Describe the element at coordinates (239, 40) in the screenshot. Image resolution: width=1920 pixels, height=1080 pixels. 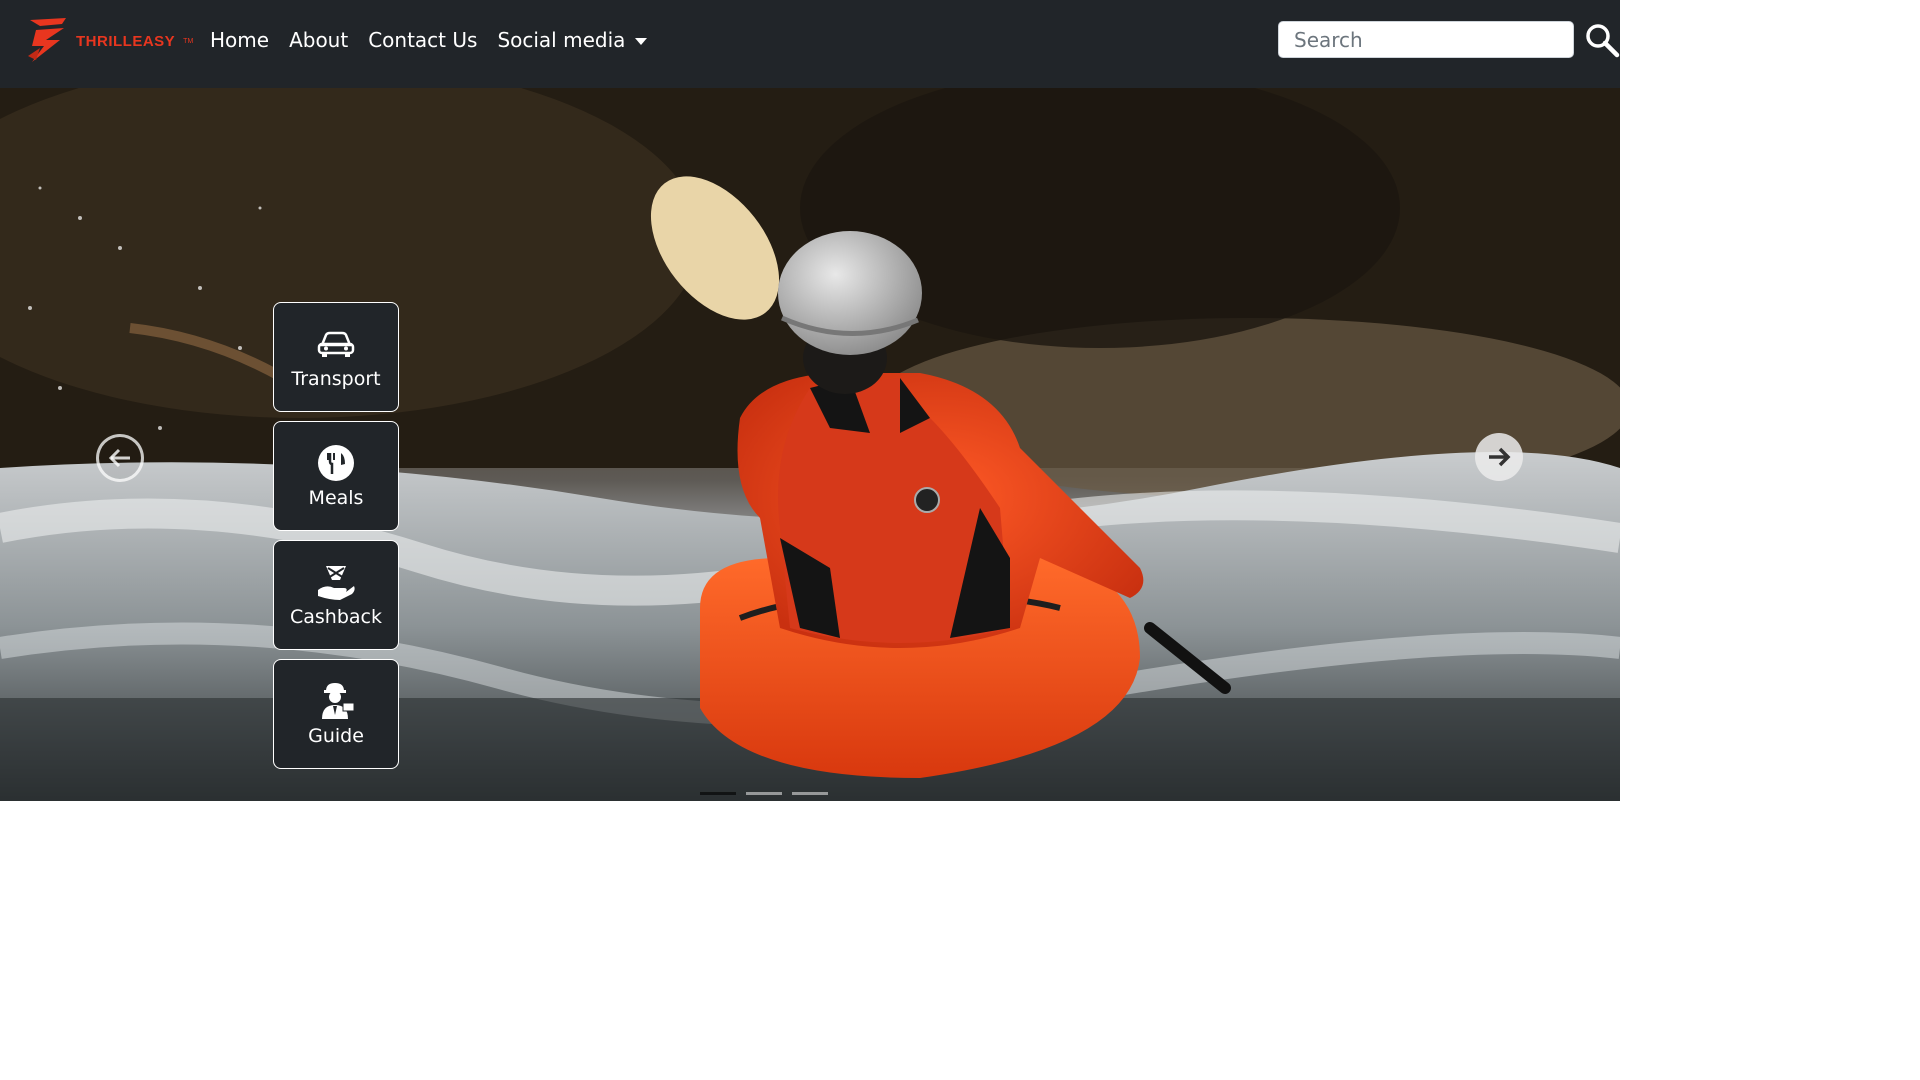
I see `nav-home-link: Home` at that location.